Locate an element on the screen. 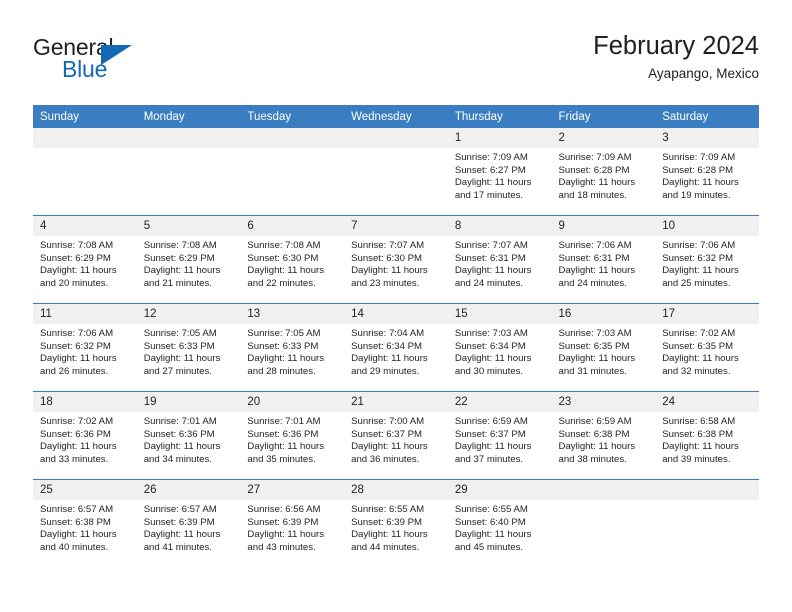 The width and height of the screenshot is (792, 612). sunrise-text: Sunrise: 7:08 AM is located at coordinates (284, 245).